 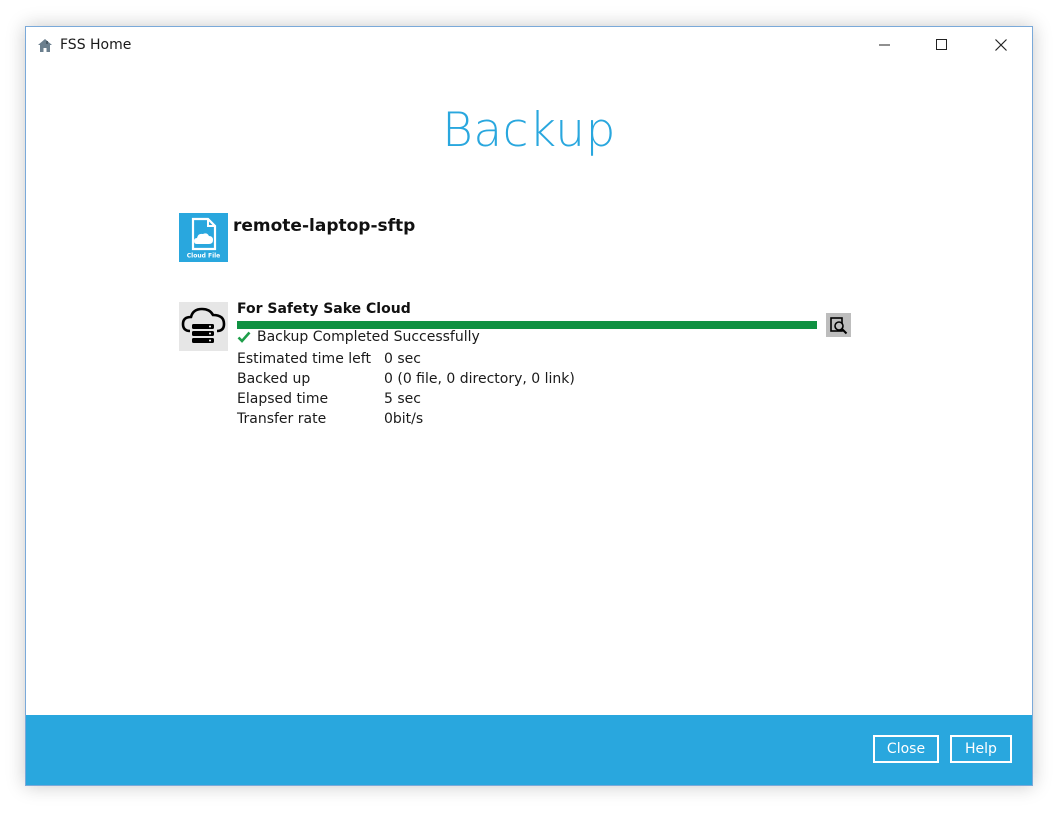 I want to click on stat-row-transfer-rate: Transfer rate 0bit/s, so click(x=406, y=419).